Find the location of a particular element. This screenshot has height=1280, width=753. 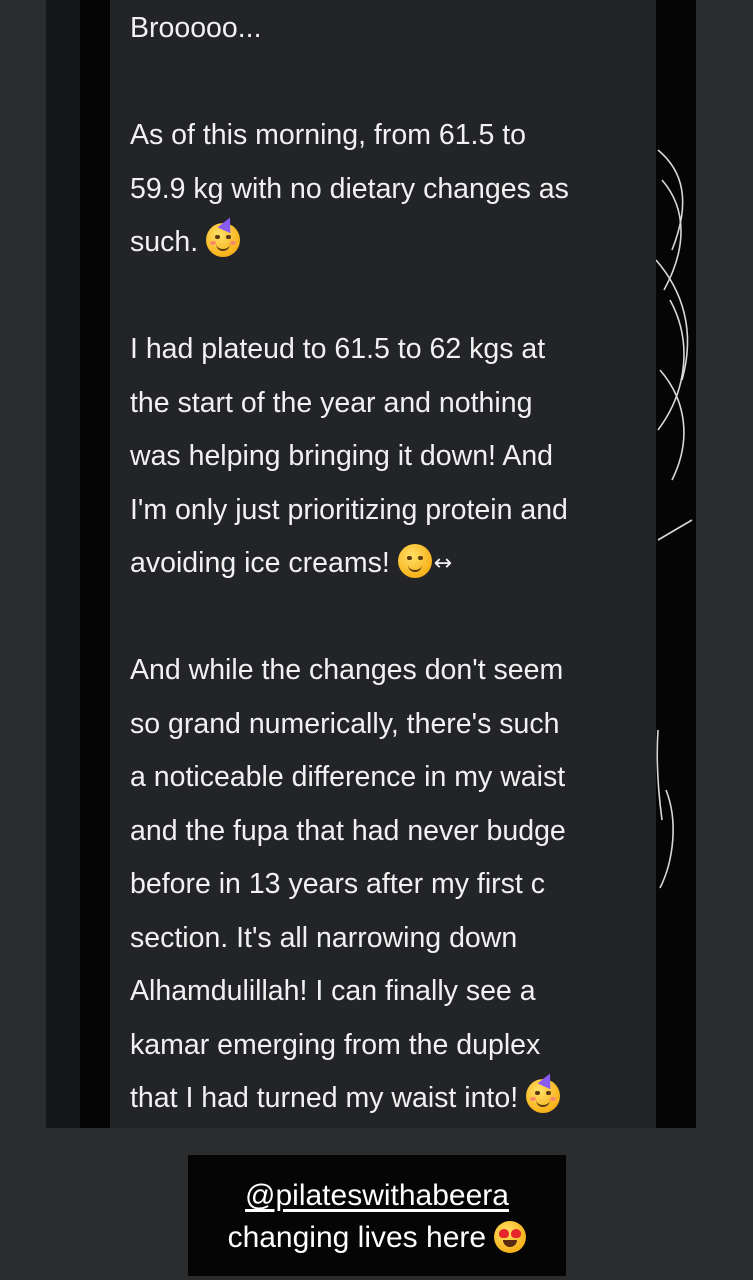

message-line-with-emoji: that I had turned my waist into! is located at coordinates (386, 1098).